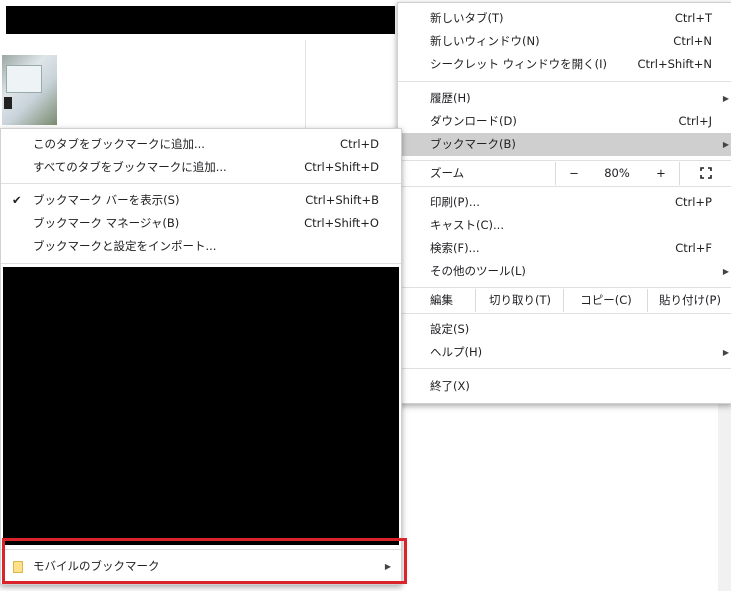 The image size is (731, 591). I want to click on copy-button: コピー(C), so click(605, 300).